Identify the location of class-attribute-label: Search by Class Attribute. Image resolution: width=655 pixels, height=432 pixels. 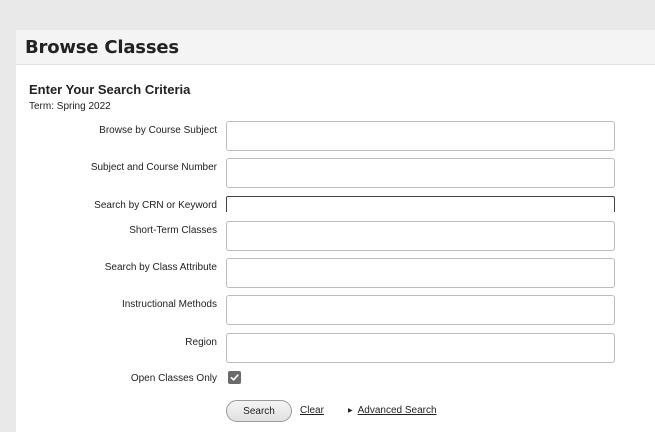
(160, 267).